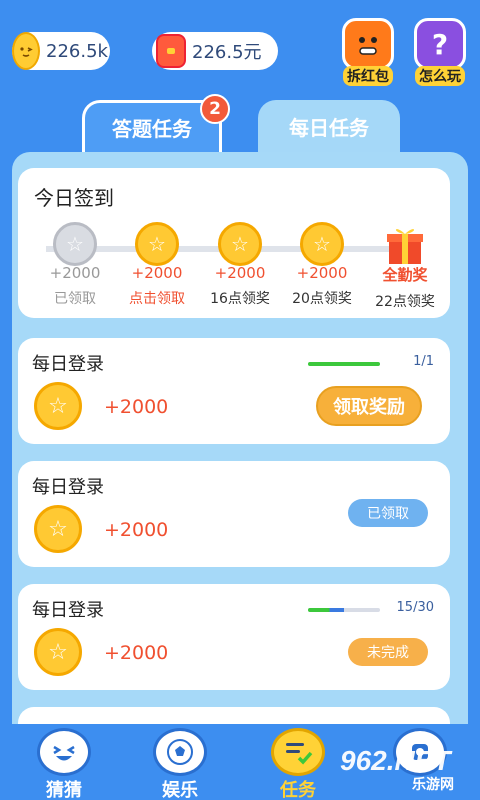  Describe the element at coordinates (423, 361) in the screenshot. I see `task-progress-count: 1/1` at that location.